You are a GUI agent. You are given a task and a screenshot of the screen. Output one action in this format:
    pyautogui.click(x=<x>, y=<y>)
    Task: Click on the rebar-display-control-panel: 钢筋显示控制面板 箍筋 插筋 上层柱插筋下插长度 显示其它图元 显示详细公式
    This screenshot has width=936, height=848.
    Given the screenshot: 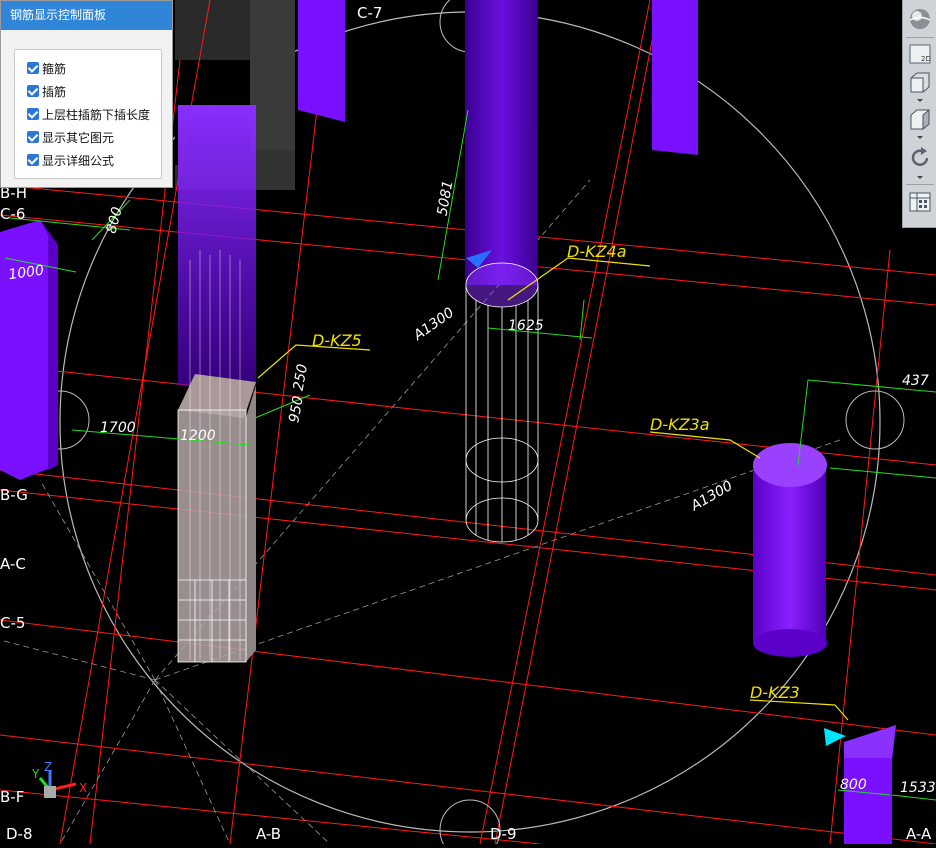 What is the action you would take?
    pyautogui.click(x=86, y=94)
    